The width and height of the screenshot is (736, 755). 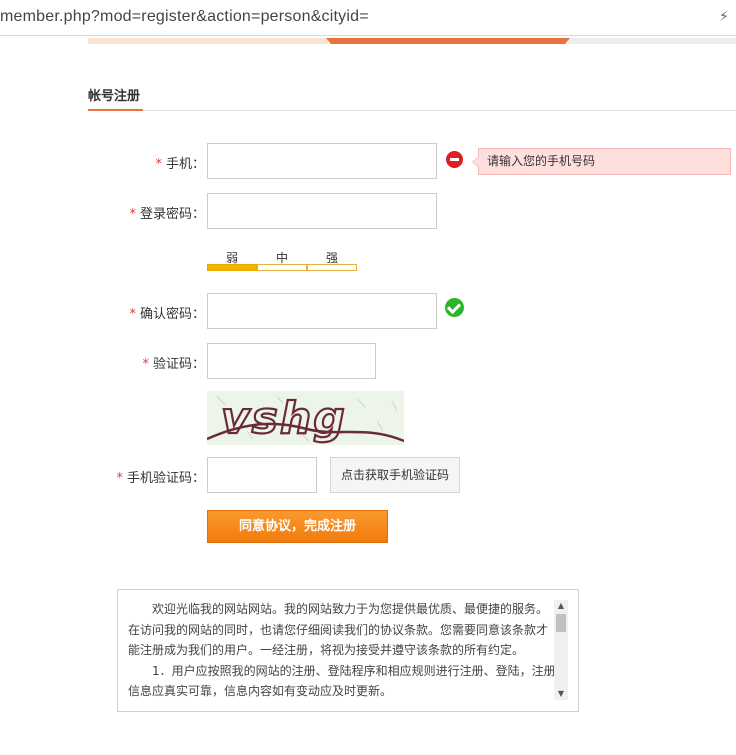 I want to click on captcha-text: vshg, so click(x=284, y=418).